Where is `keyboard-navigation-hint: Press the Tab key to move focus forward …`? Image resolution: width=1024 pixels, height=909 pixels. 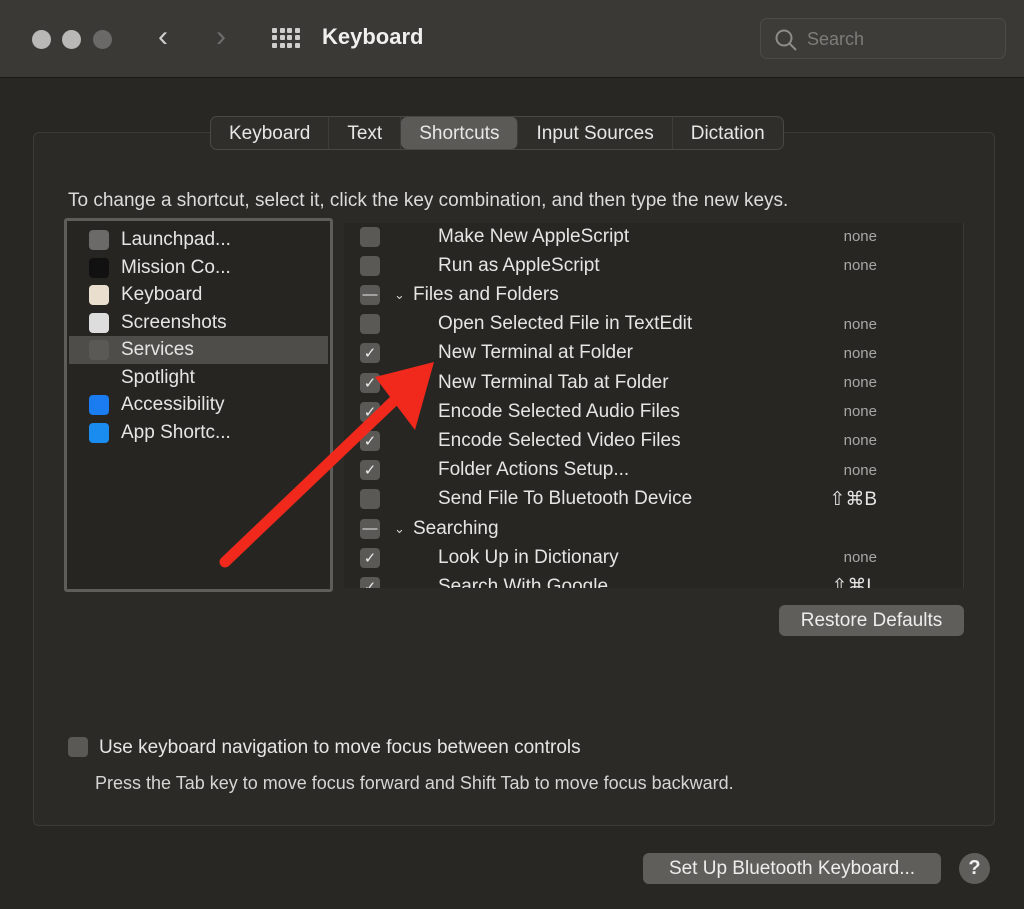 keyboard-navigation-hint: Press the Tab key to move focus forward … is located at coordinates (414, 783).